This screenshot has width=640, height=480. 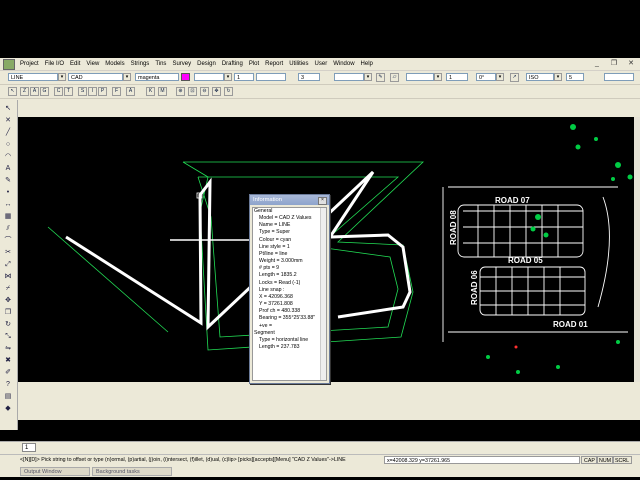 What do you see at coordinates (420, 77) in the screenshot?
I see `text-field` at bounding box center [420, 77].